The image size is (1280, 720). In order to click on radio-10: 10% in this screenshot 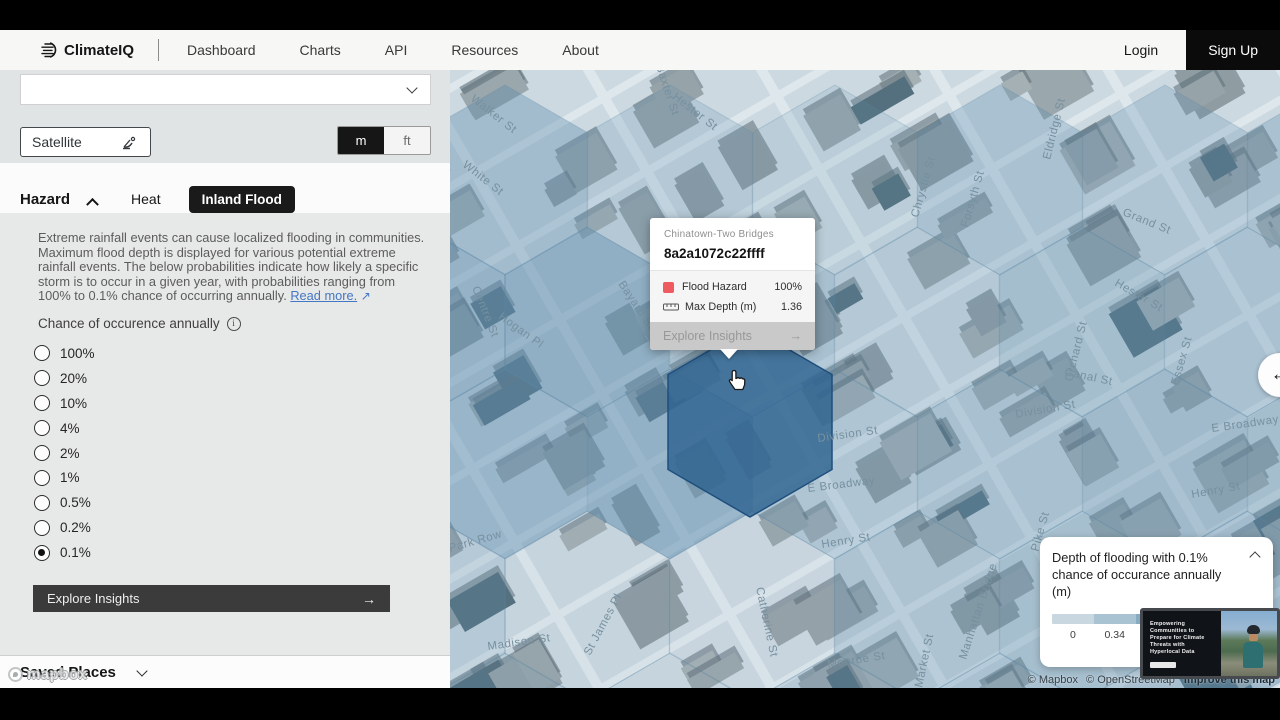, I will do `click(64, 403)`.